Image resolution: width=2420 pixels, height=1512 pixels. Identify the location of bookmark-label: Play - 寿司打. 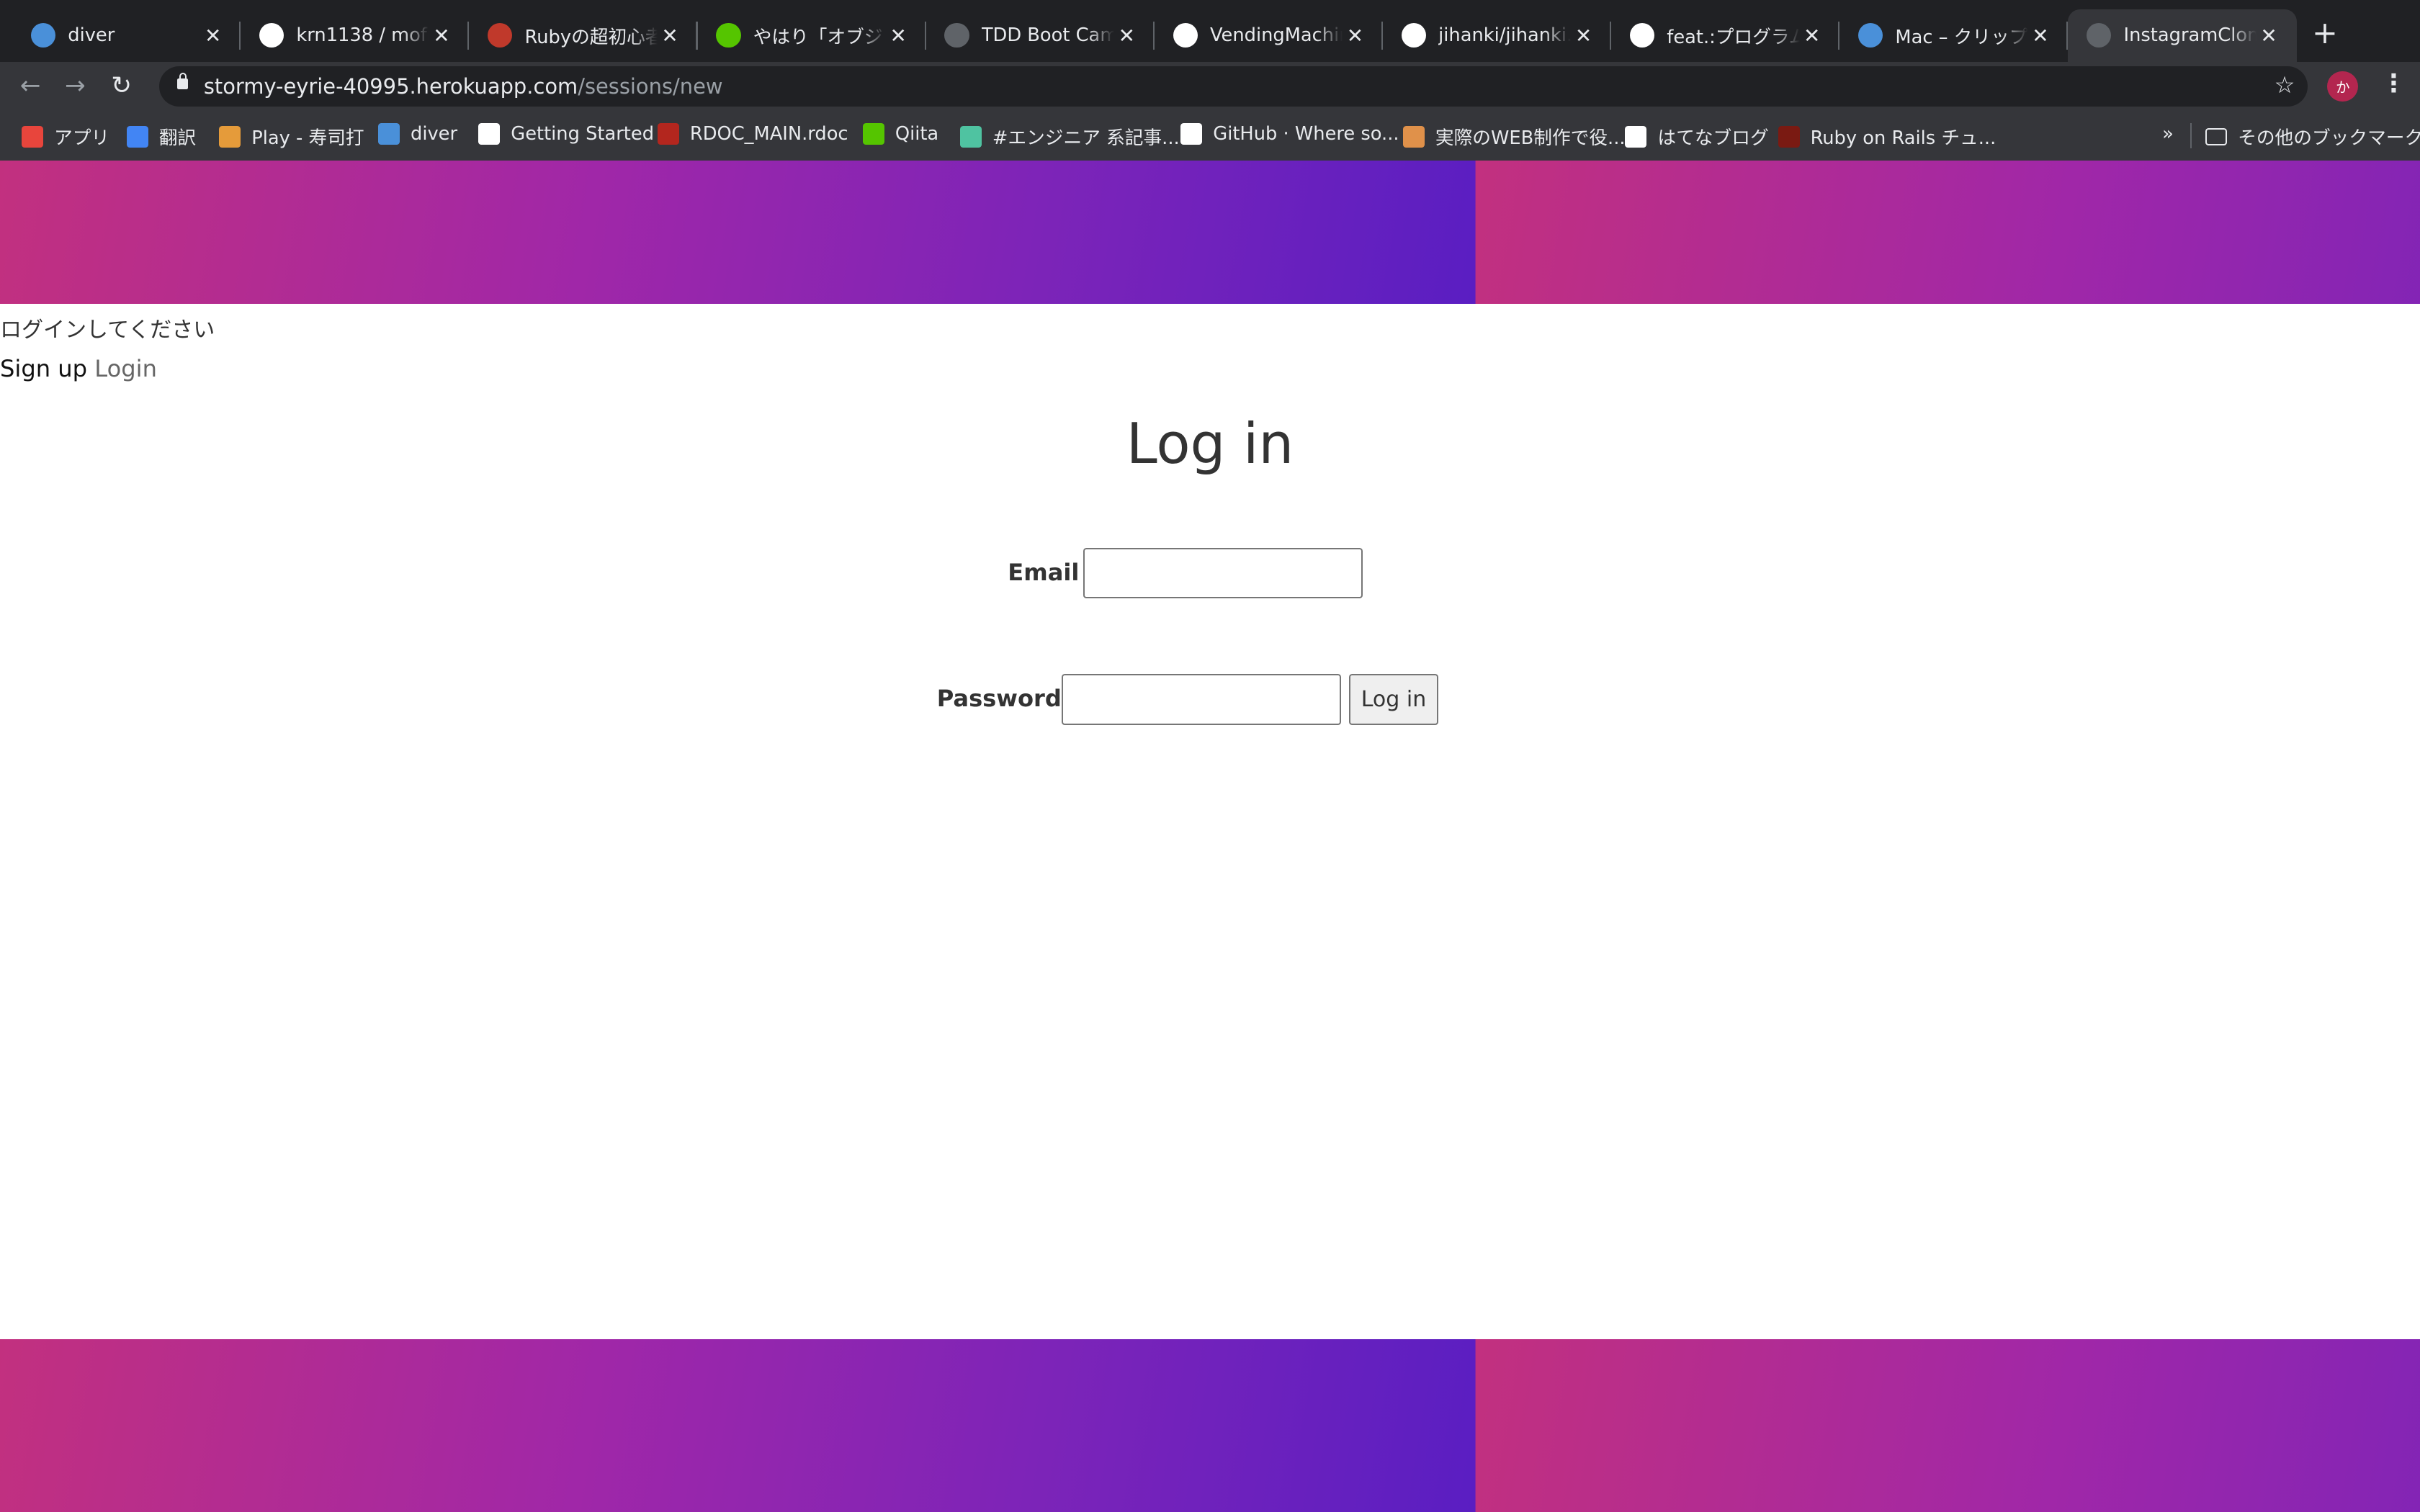
(307, 138).